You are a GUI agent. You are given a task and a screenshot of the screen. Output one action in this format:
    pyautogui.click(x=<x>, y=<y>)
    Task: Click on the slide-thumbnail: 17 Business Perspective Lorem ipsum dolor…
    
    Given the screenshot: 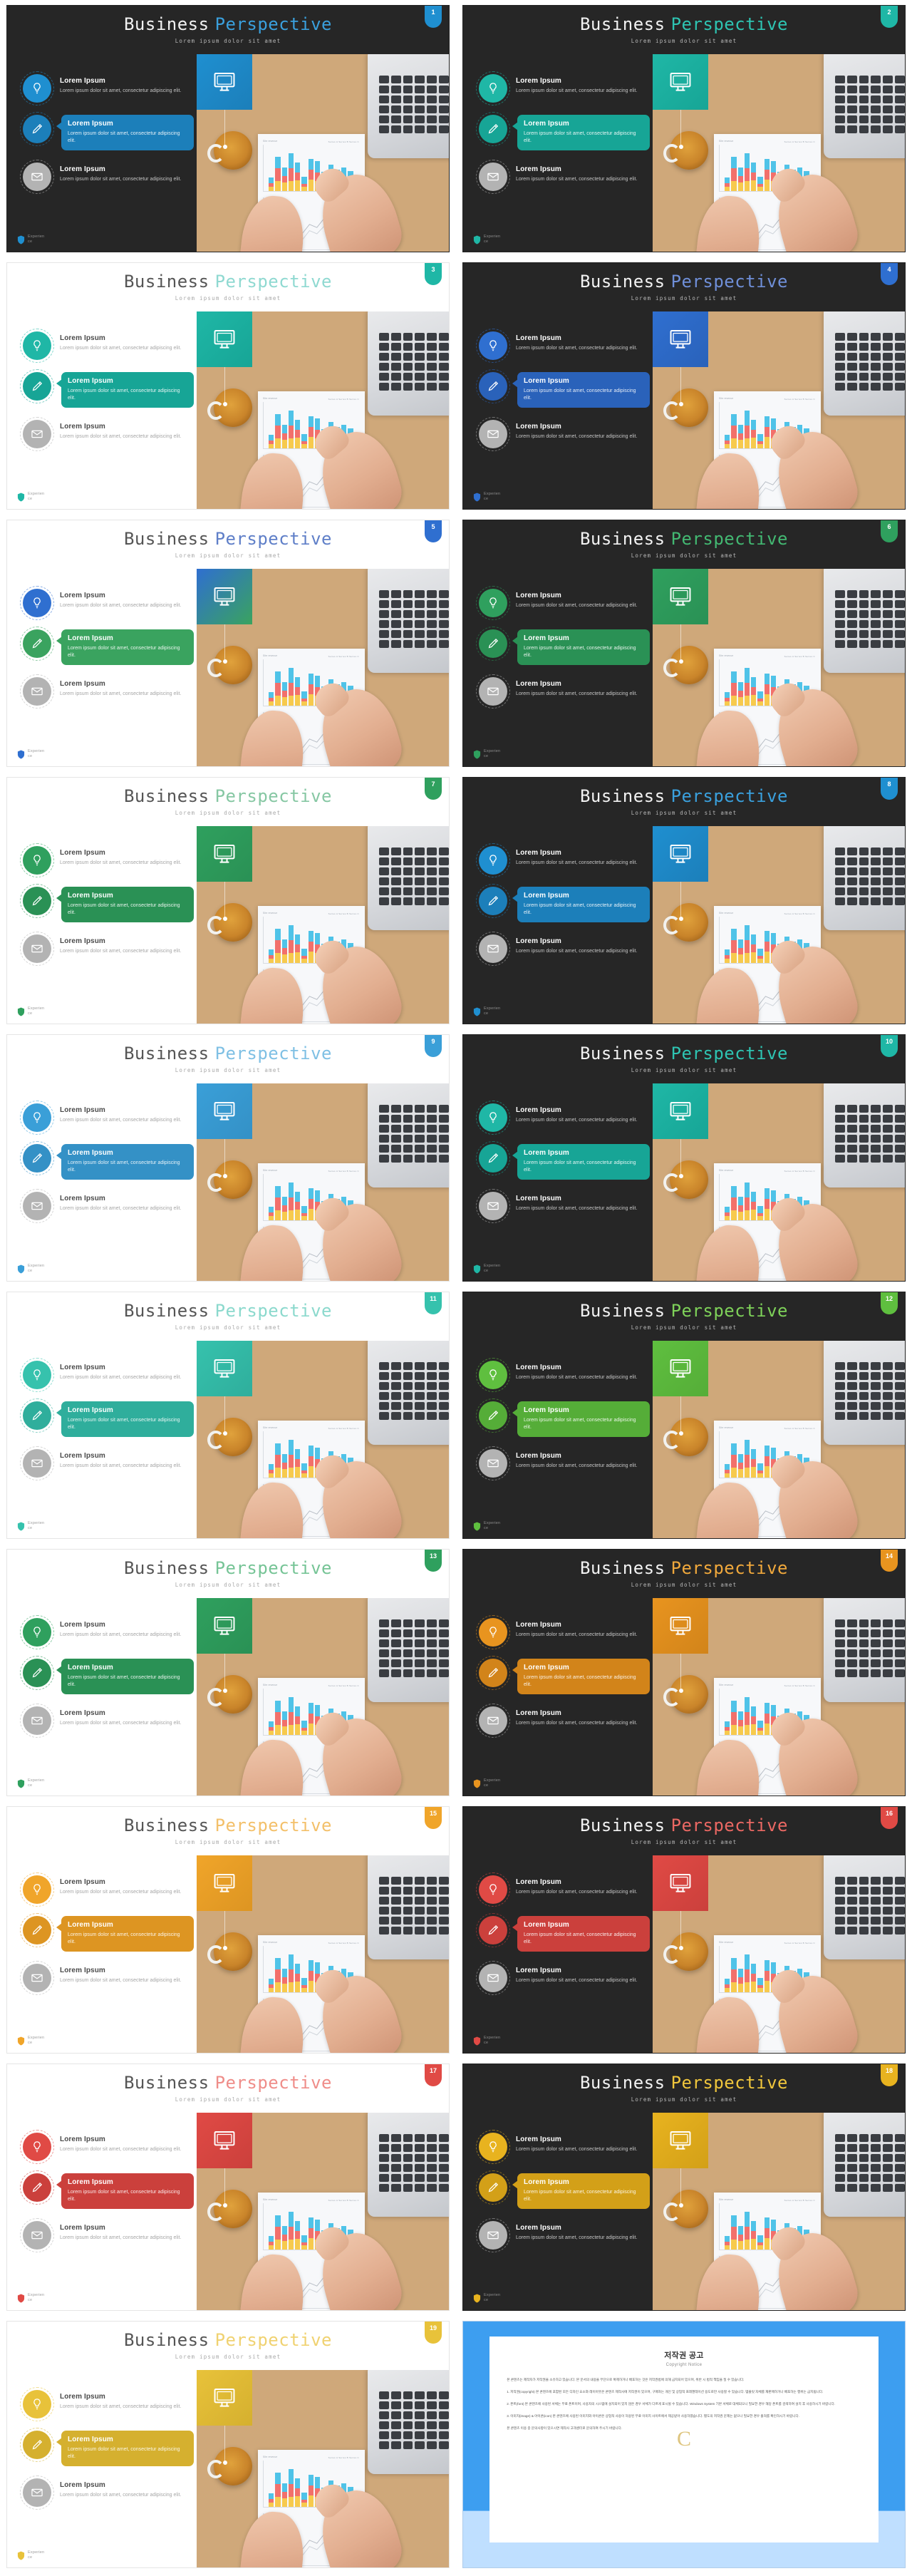 What is the action you would take?
    pyautogui.click(x=228, y=2187)
    